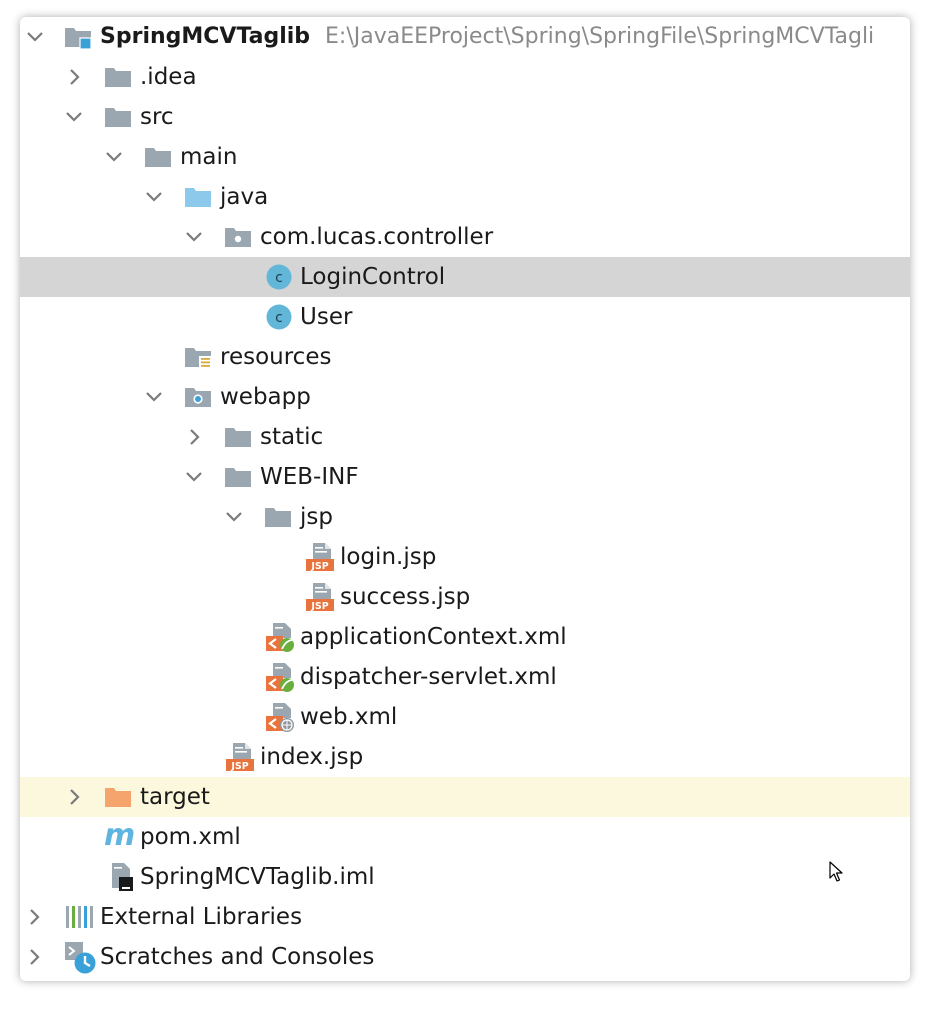 The image size is (930, 1031). Describe the element at coordinates (81, 958) in the screenshot. I see `scratches-icon` at that location.